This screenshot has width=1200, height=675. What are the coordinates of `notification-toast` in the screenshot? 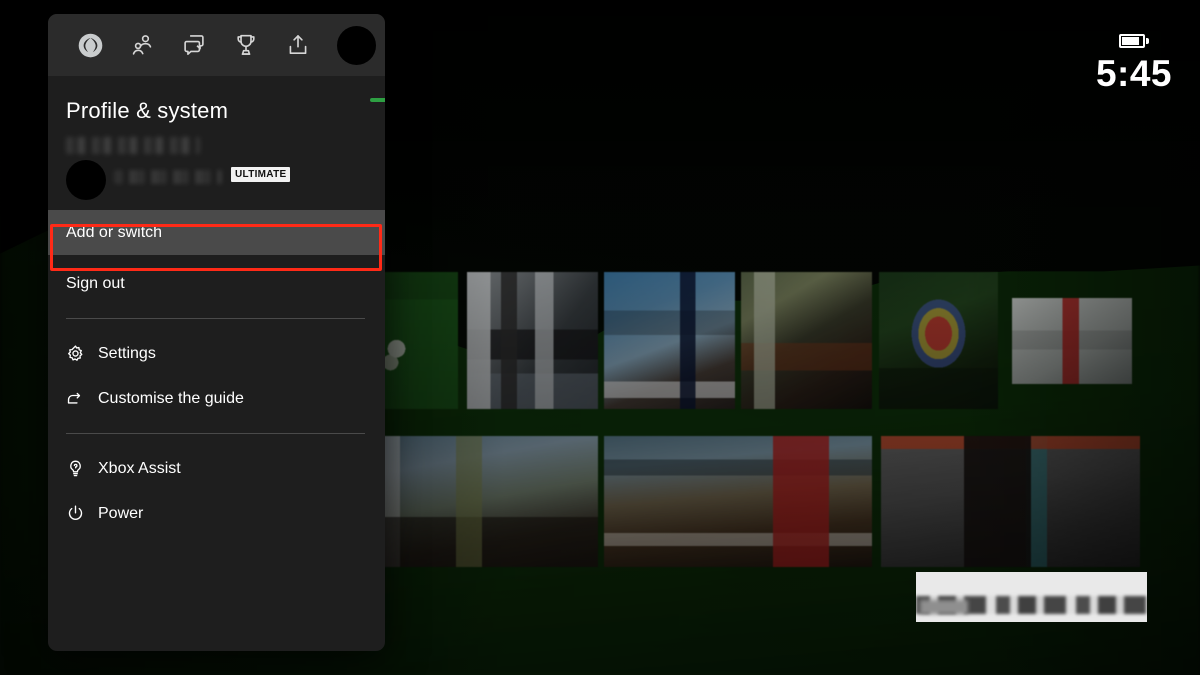 It's located at (1031, 597).